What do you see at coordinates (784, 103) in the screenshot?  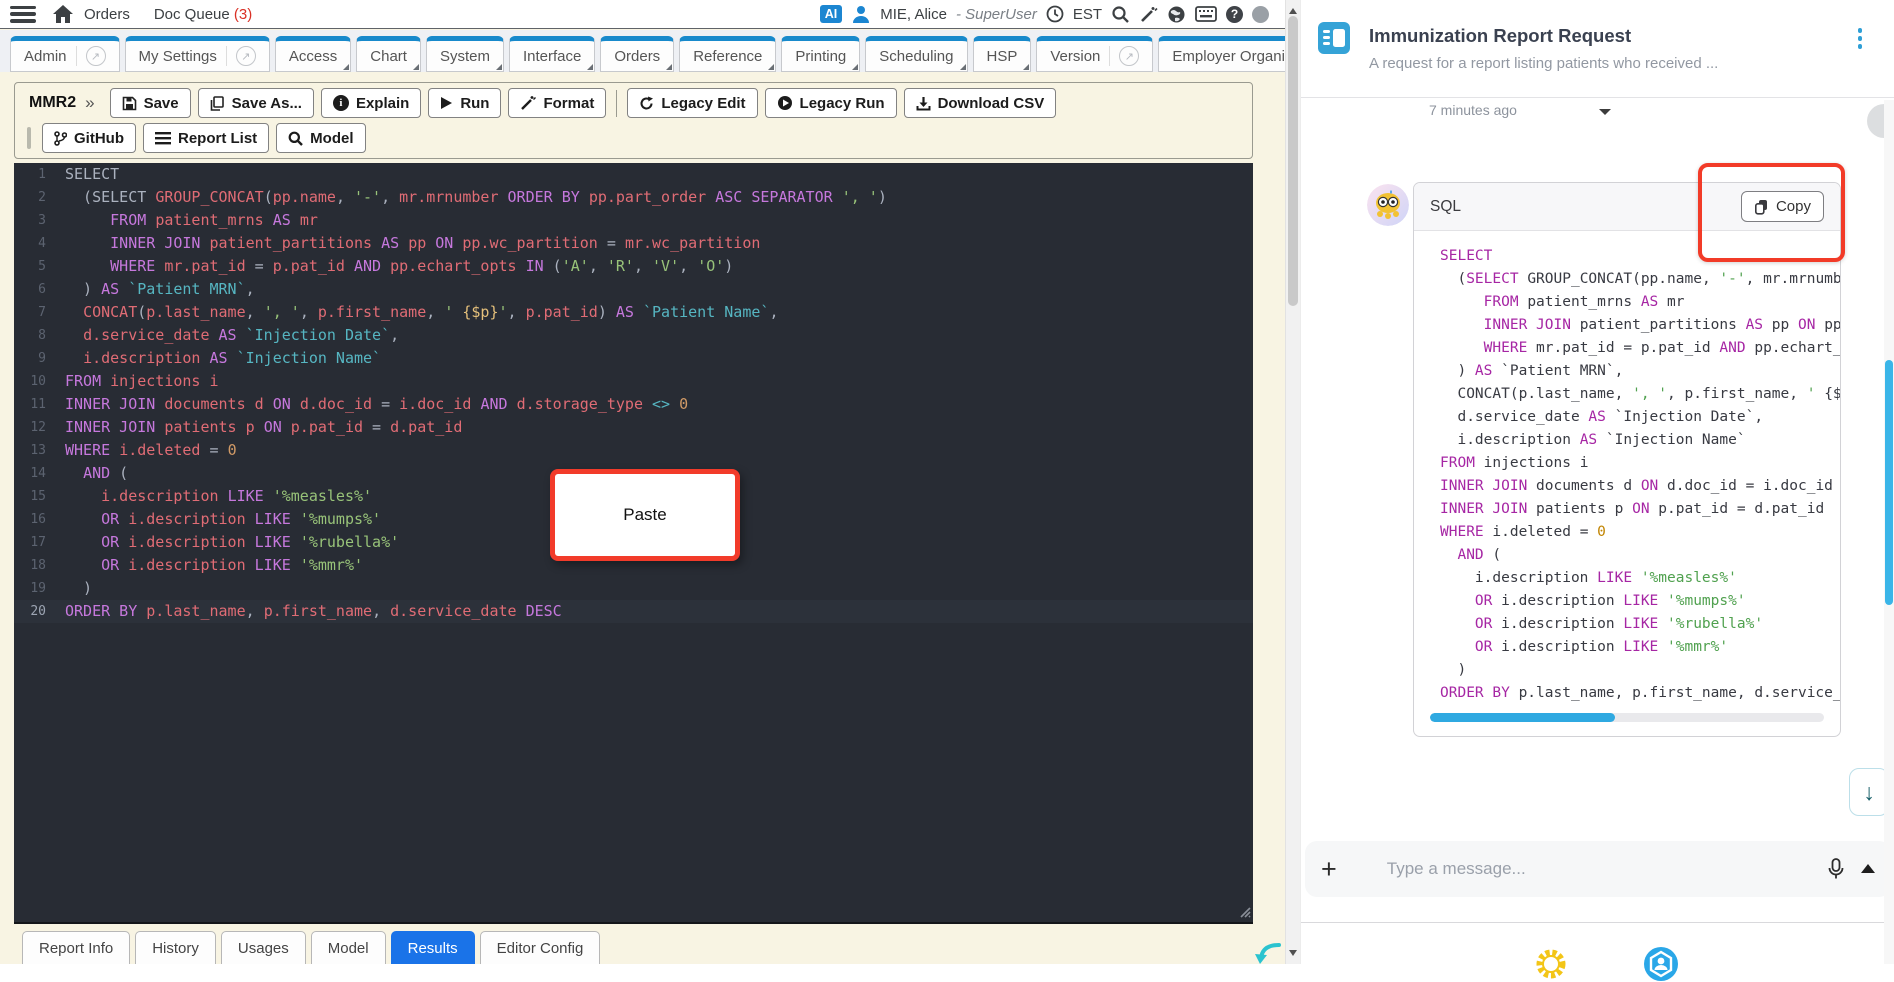 I see `play-circle-icon` at bounding box center [784, 103].